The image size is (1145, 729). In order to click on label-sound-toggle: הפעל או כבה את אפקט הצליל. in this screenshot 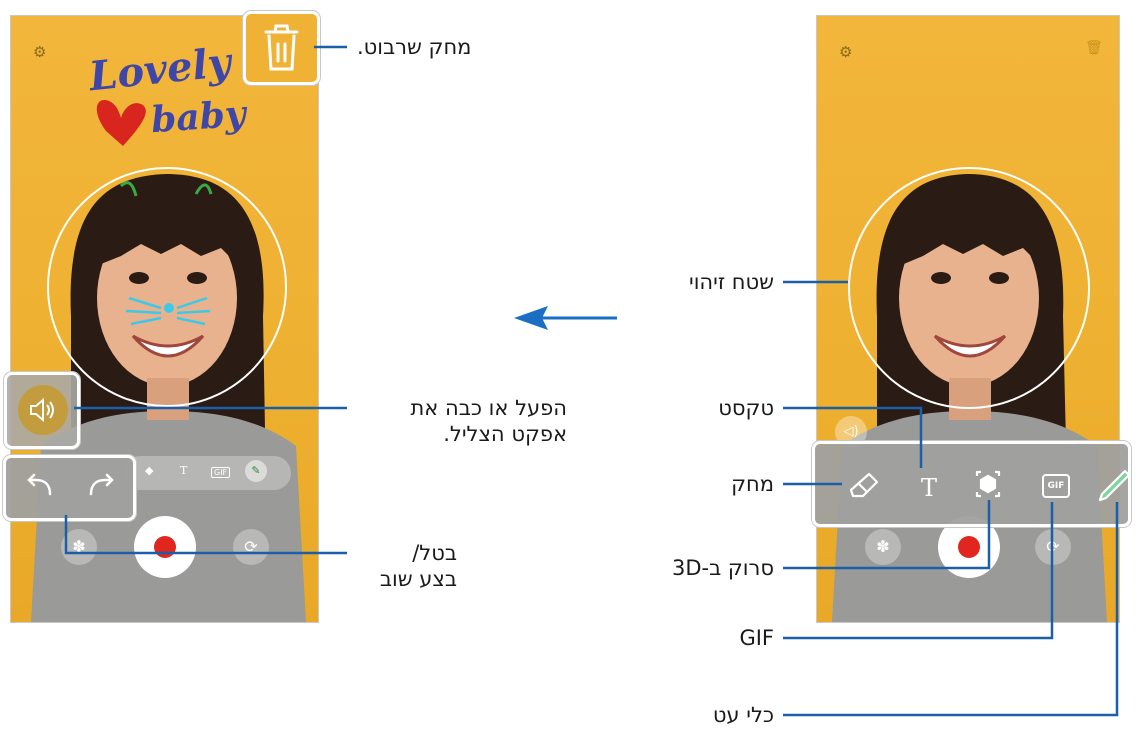, I will do `click(462, 421)`.